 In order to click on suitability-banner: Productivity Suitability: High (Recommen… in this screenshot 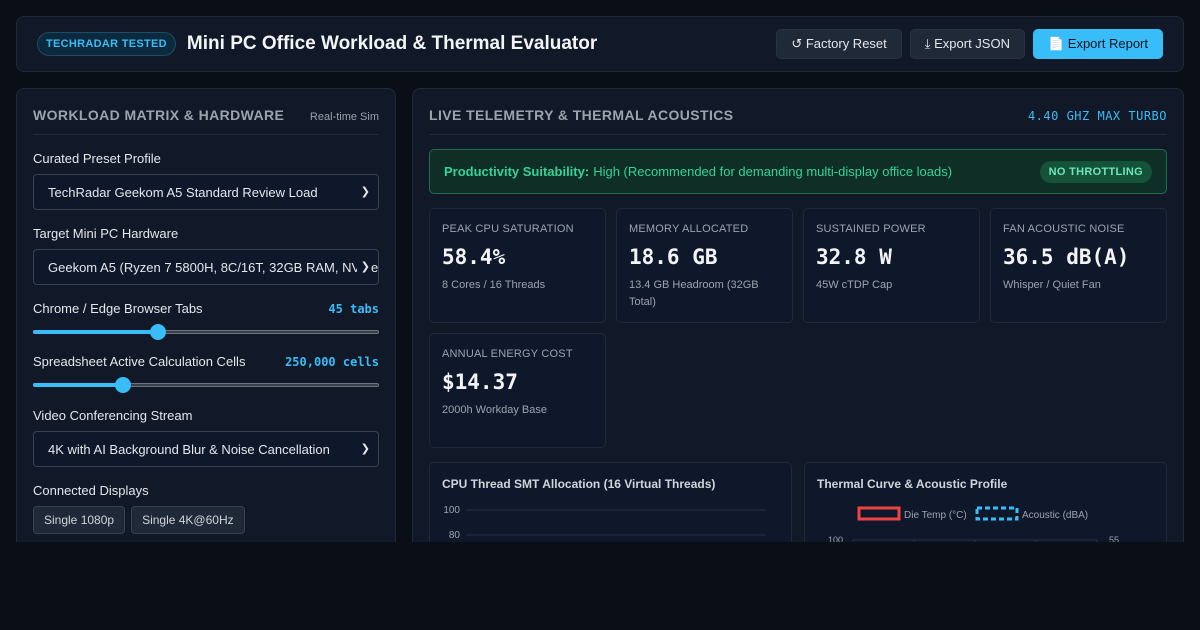, I will do `click(798, 171)`.